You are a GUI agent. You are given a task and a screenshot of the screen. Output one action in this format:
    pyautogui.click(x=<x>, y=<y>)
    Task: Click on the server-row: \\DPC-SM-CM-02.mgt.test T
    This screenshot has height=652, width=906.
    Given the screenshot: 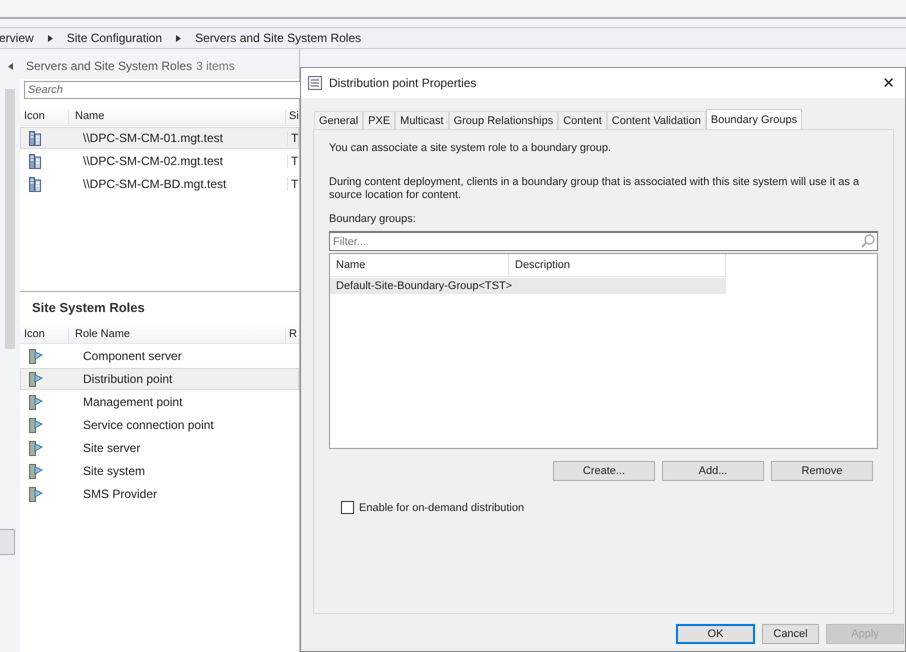 What is the action you would take?
    pyautogui.click(x=159, y=161)
    